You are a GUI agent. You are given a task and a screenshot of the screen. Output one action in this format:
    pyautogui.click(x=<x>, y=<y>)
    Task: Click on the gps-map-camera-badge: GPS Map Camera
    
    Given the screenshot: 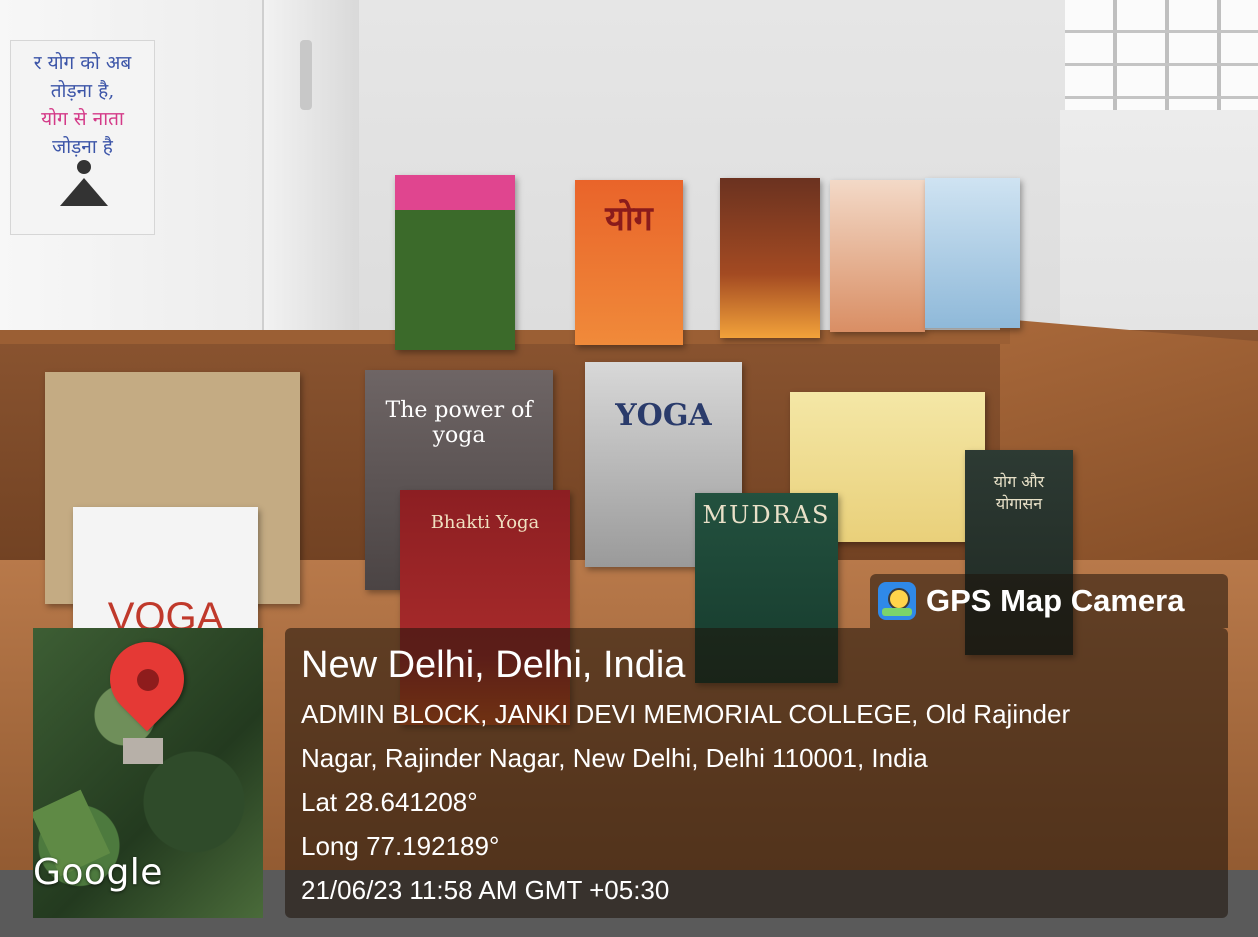 What is the action you would take?
    pyautogui.click(x=1049, y=601)
    